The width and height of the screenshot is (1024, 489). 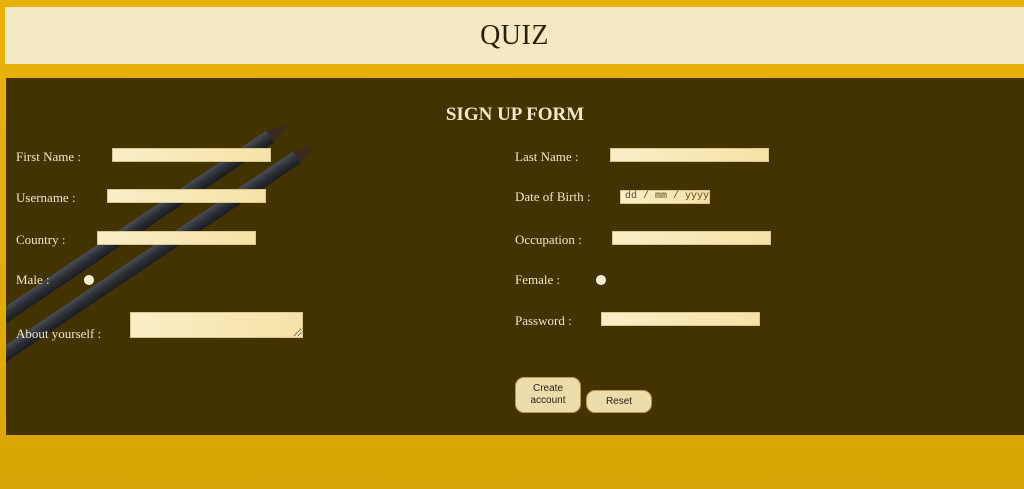 What do you see at coordinates (619, 401) in the screenshot?
I see `reset-button: Reset` at bounding box center [619, 401].